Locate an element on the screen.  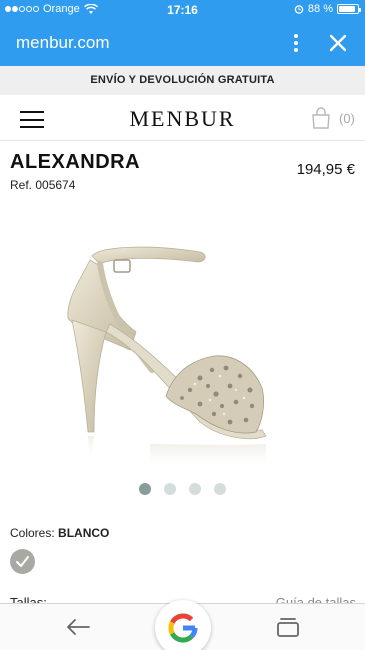
alarm-icon is located at coordinates (299, 9).